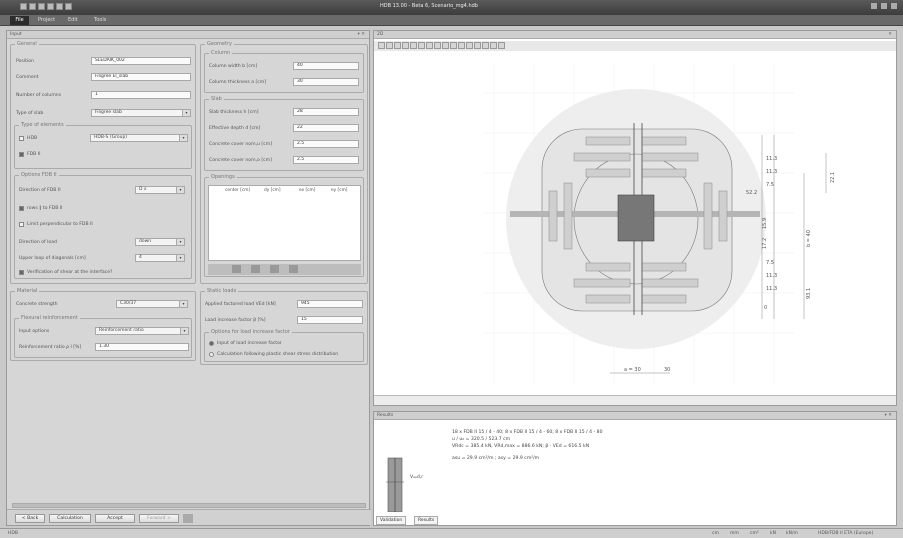  I want to click on edit-icon, so click(255, 269).